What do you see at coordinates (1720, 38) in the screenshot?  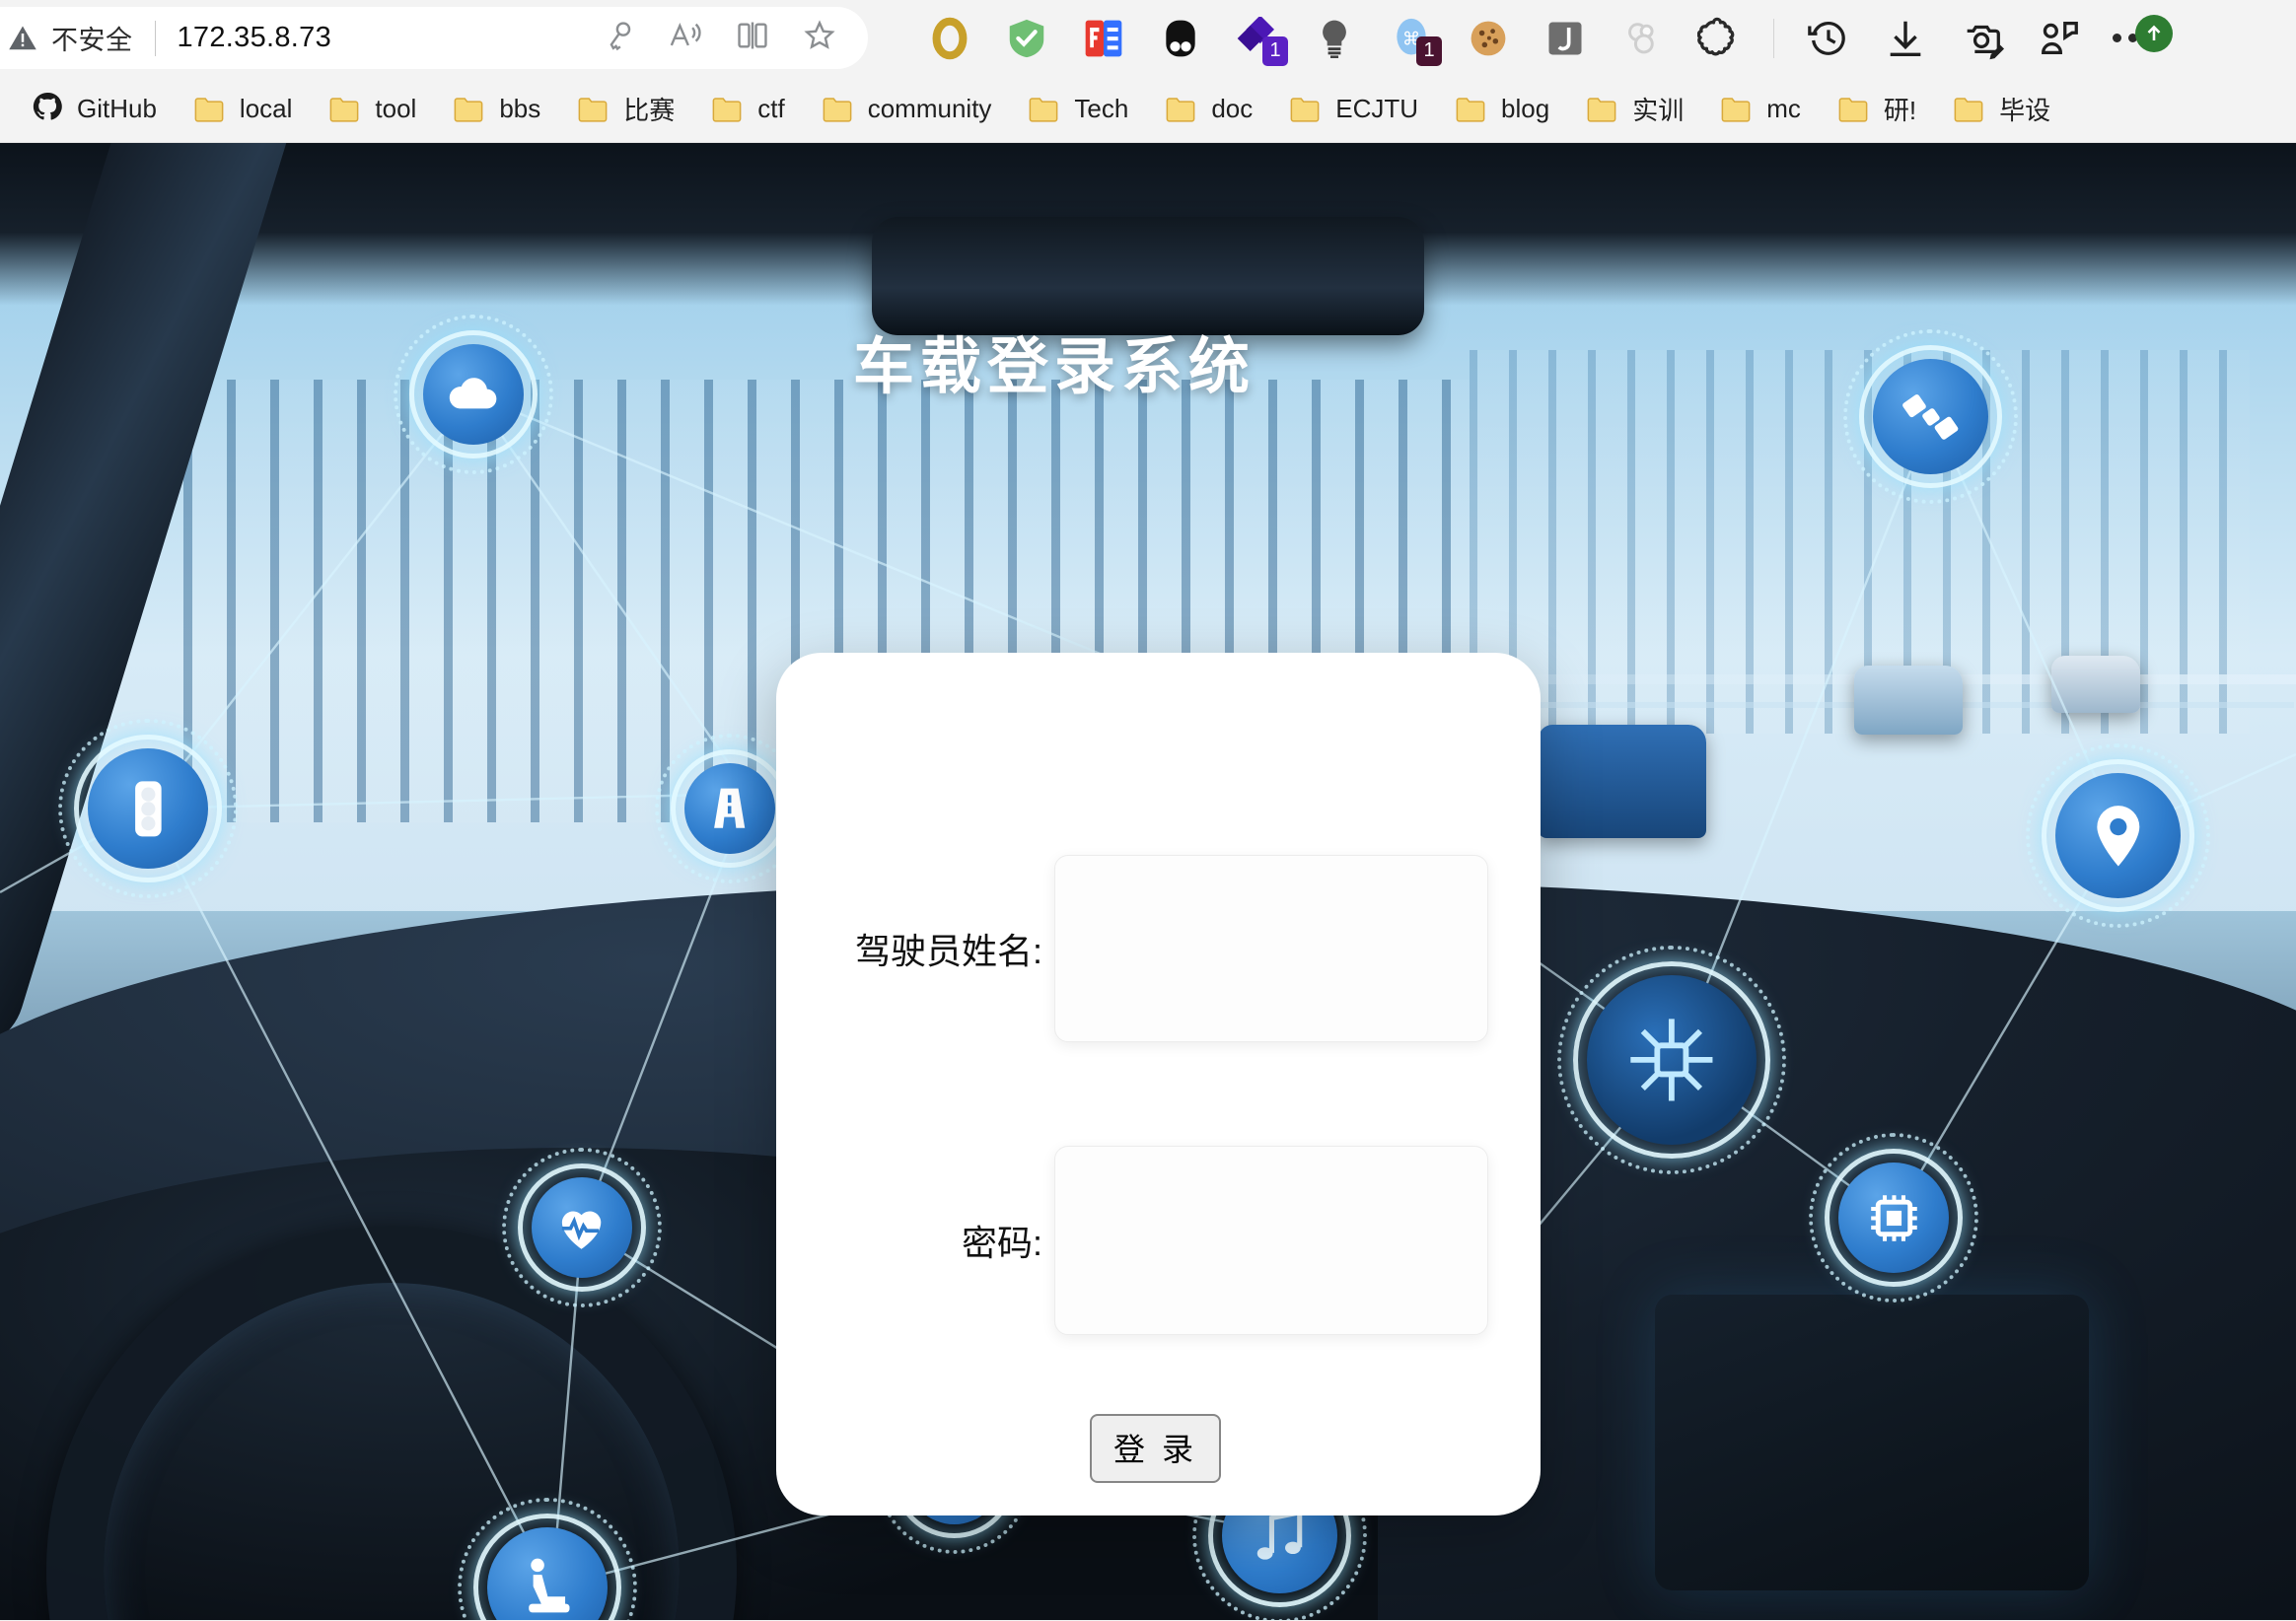 I see `extension-puzzle` at bounding box center [1720, 38].